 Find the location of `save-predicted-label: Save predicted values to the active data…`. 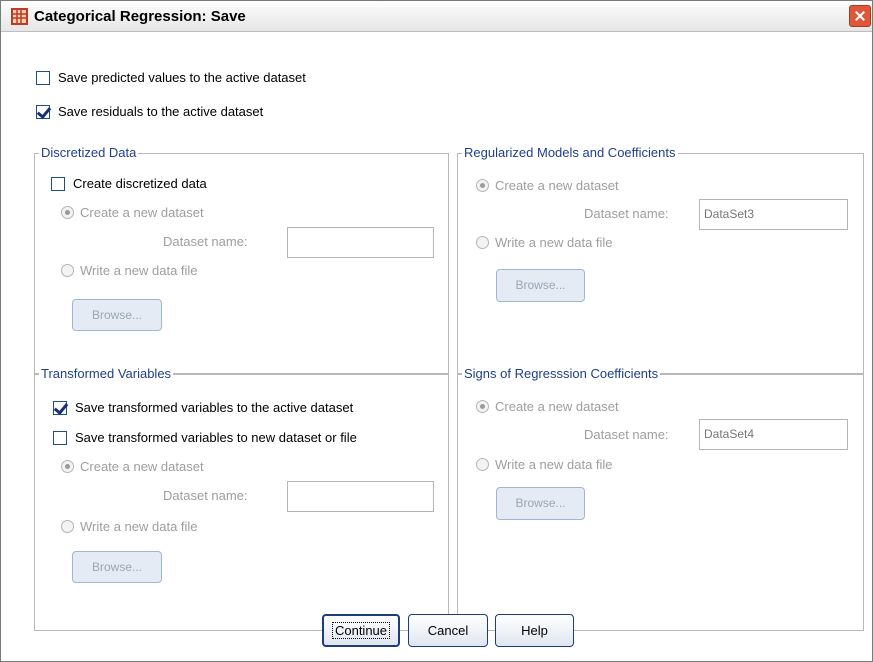

save-predicted-label: Save predicted values to the active data… is located at coordinates (182, 77).